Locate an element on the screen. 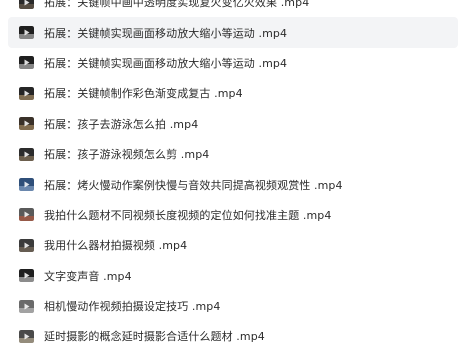  file-list-item: 延时摄影的概念延时摄影合适什么题材 .mp4 is located at coordinates (233, 336).